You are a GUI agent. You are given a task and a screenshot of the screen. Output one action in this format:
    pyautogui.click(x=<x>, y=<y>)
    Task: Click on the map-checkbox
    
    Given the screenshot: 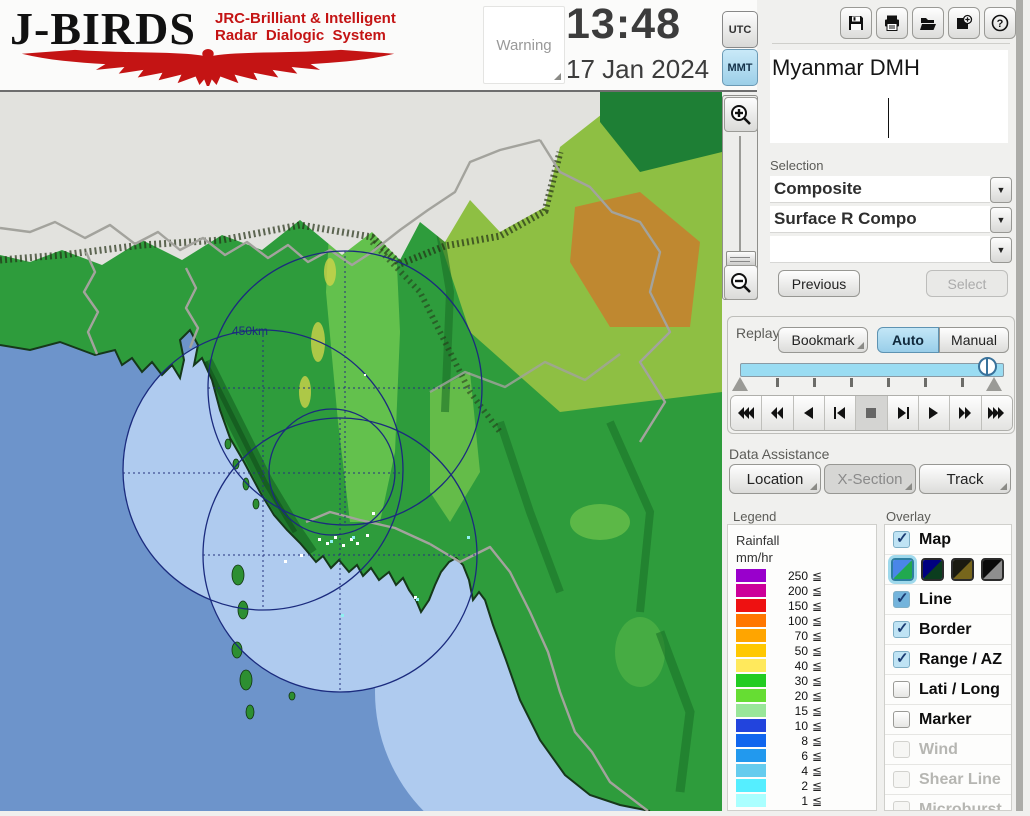 What is the action you would take?
    pyautogui.click(x=901, y=538)
    